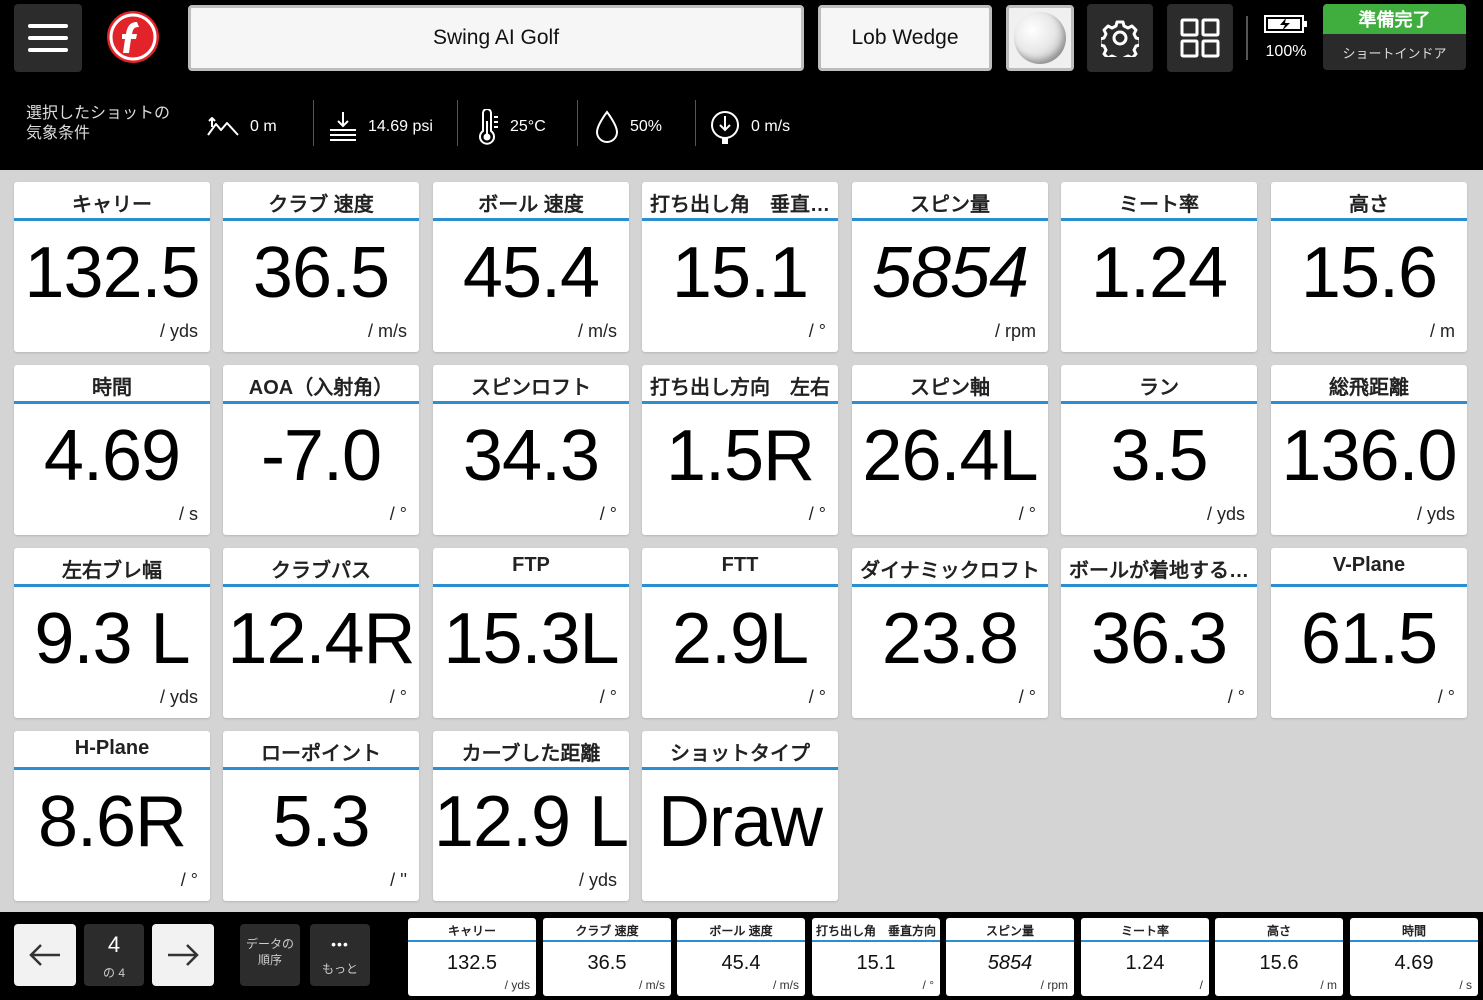  I want to click on summary-title: 打ち出し角 垂直方向, so click(875, 931).